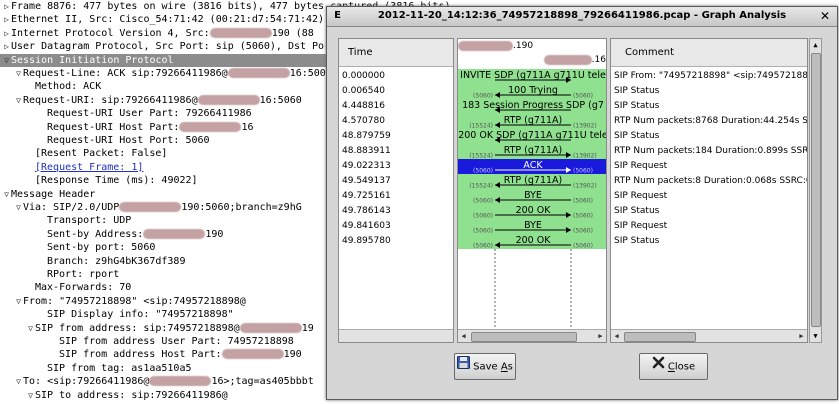 The image size is (839, 404). I want to click on tree-row: ▽ SIP from address: sip:74957218898@ 19, so click(157, 328).